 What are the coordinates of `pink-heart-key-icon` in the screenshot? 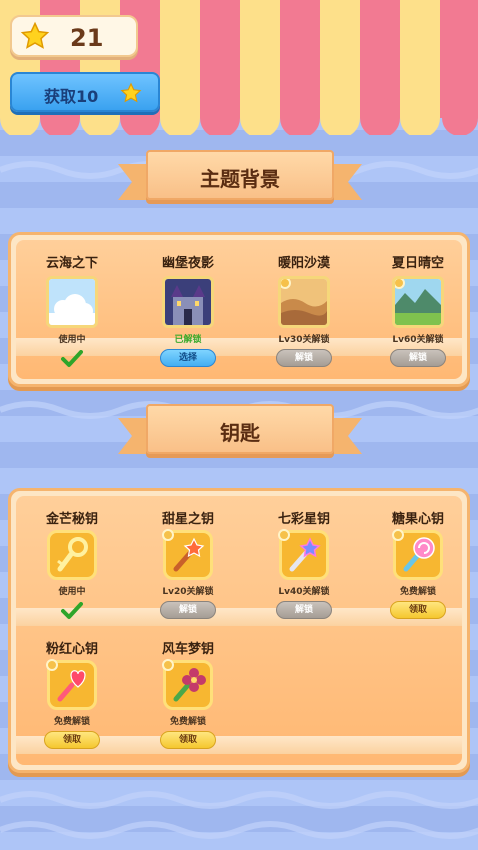 It's located at (71, 686).